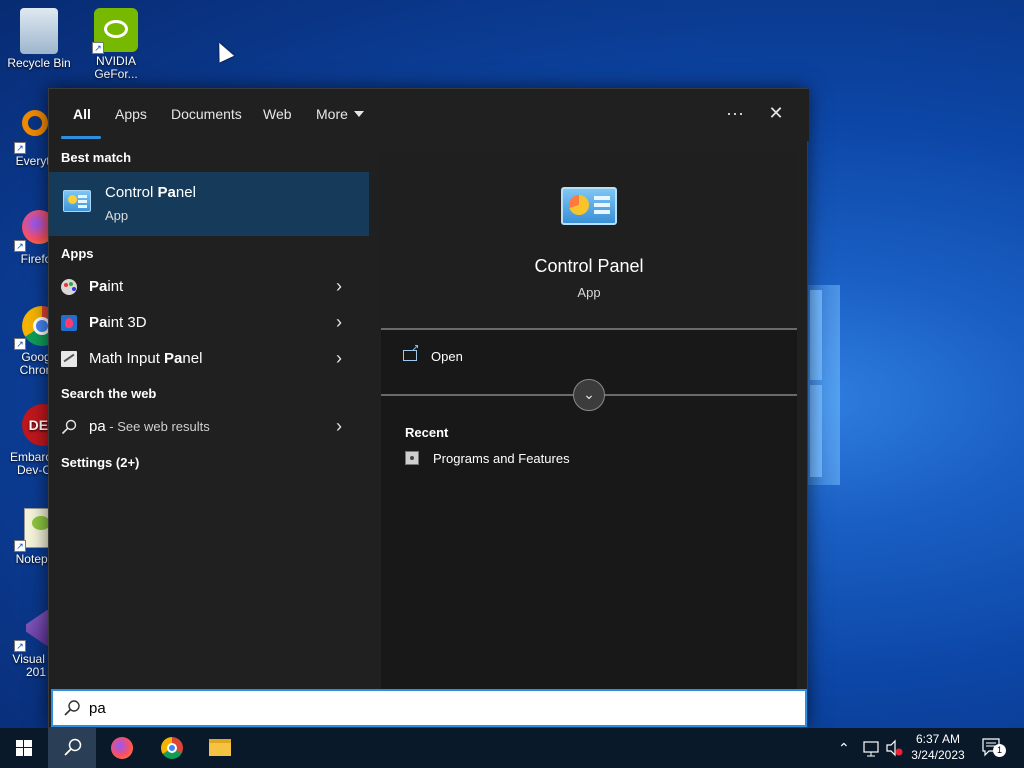 The height and width of the screenshot is (768, 1024). Describe the element at coordinates (172, 748) in the screenshot. I see `chrome-taskbar-button` at that location.